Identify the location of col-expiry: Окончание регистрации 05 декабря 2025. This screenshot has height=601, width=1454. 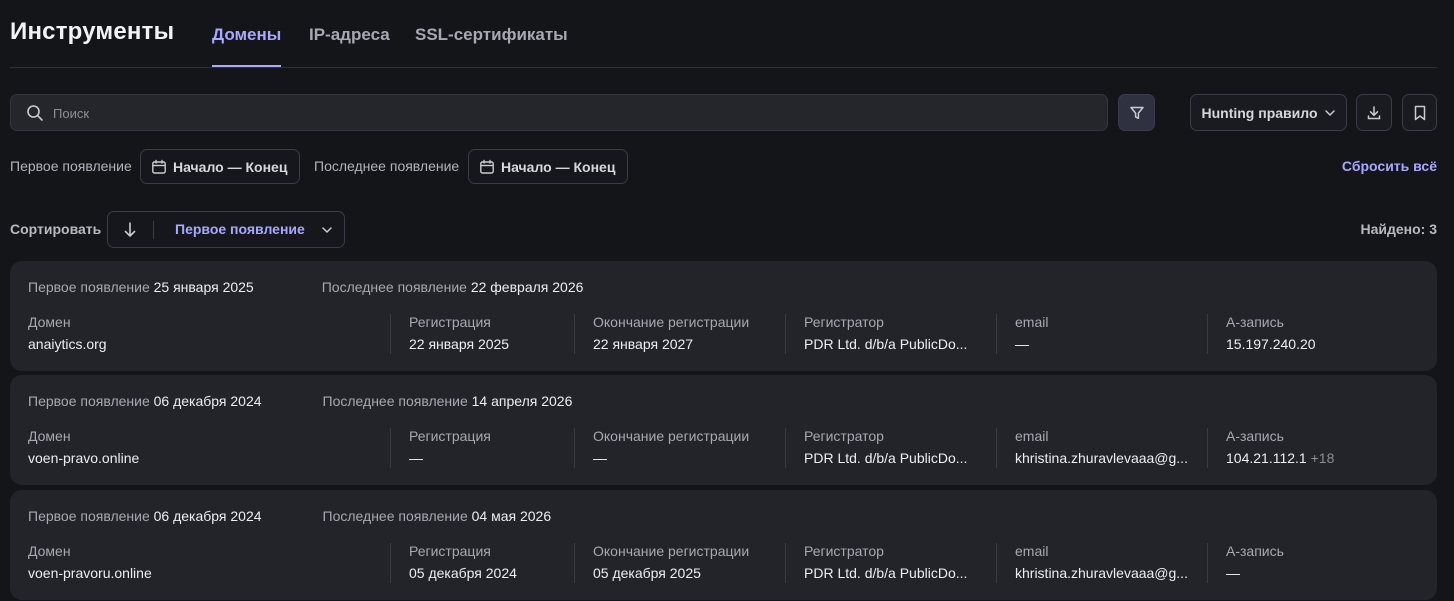
(679, 563).